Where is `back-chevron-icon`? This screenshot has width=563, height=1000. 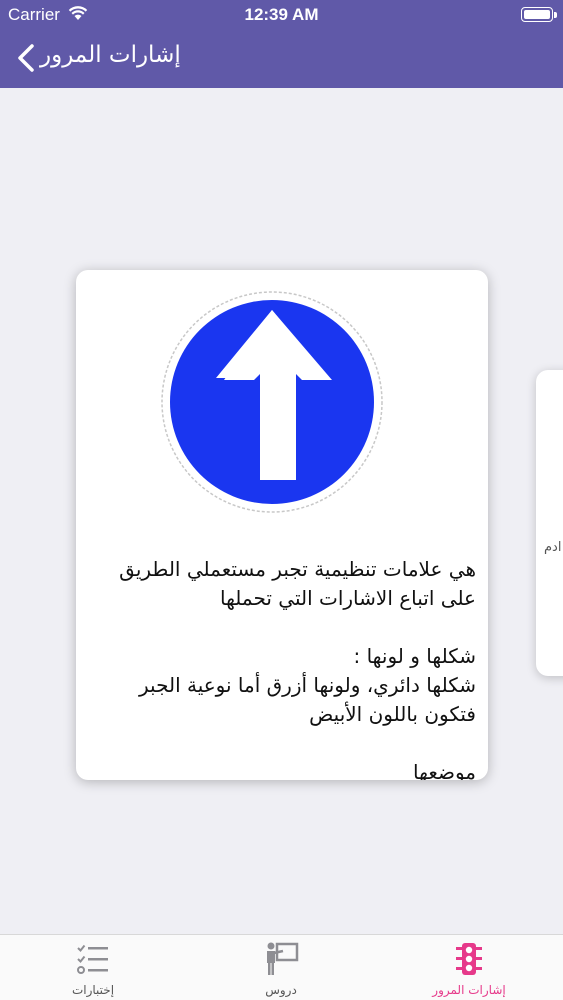
back-chevron-icon is located at coordinates (27, 58).